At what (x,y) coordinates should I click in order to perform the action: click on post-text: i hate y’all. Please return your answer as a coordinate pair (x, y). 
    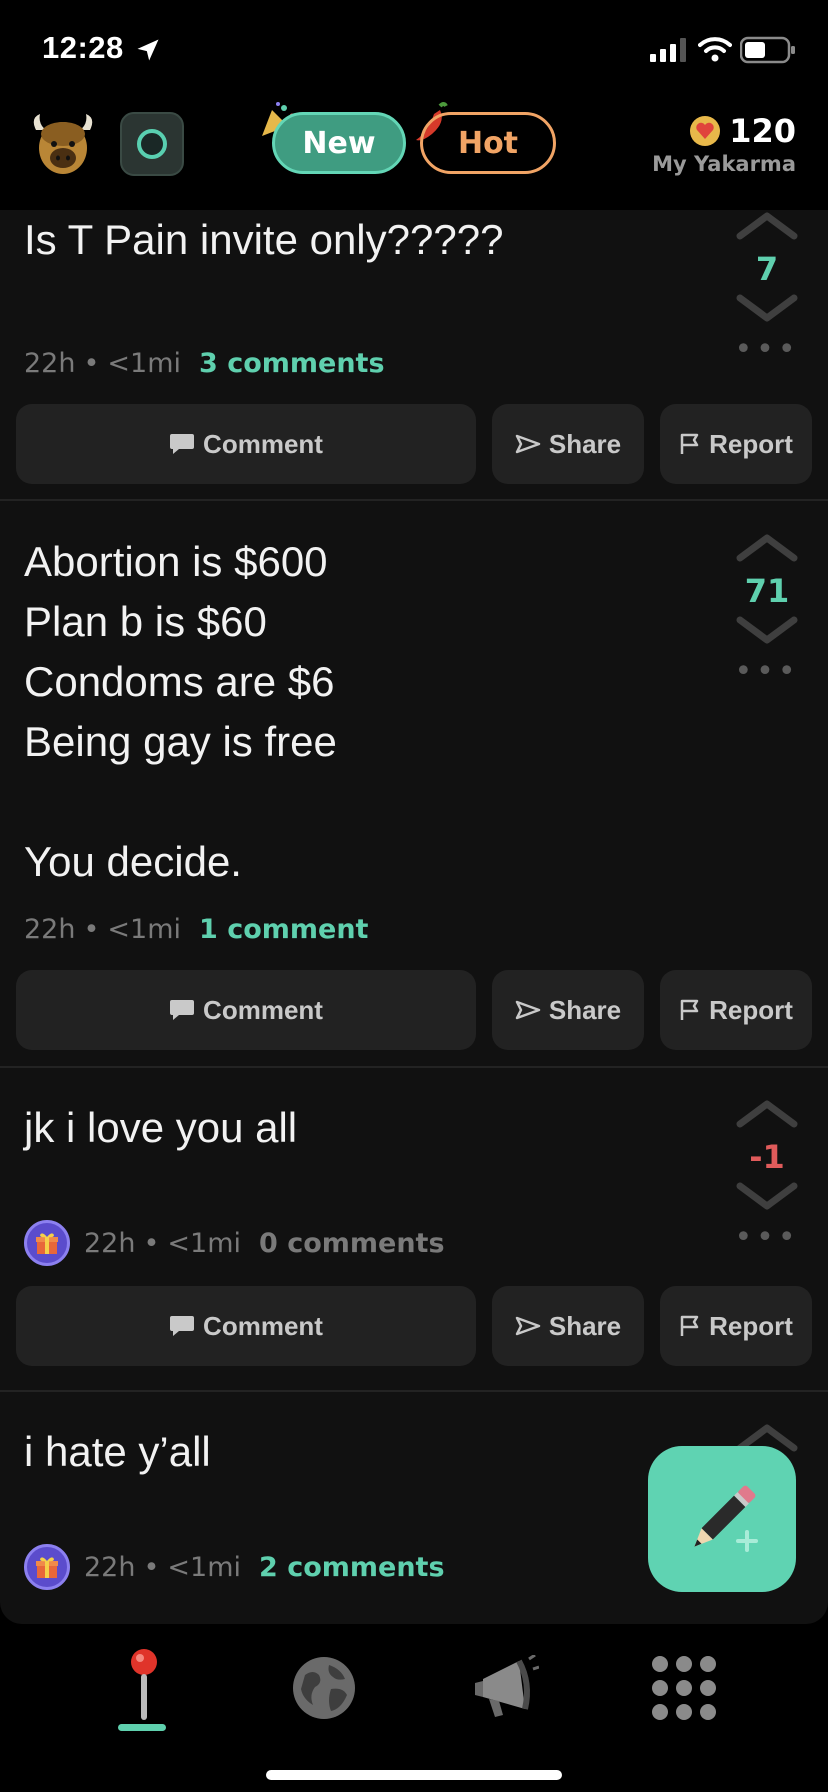
    Looking at the image, I should click on (364, 1452).